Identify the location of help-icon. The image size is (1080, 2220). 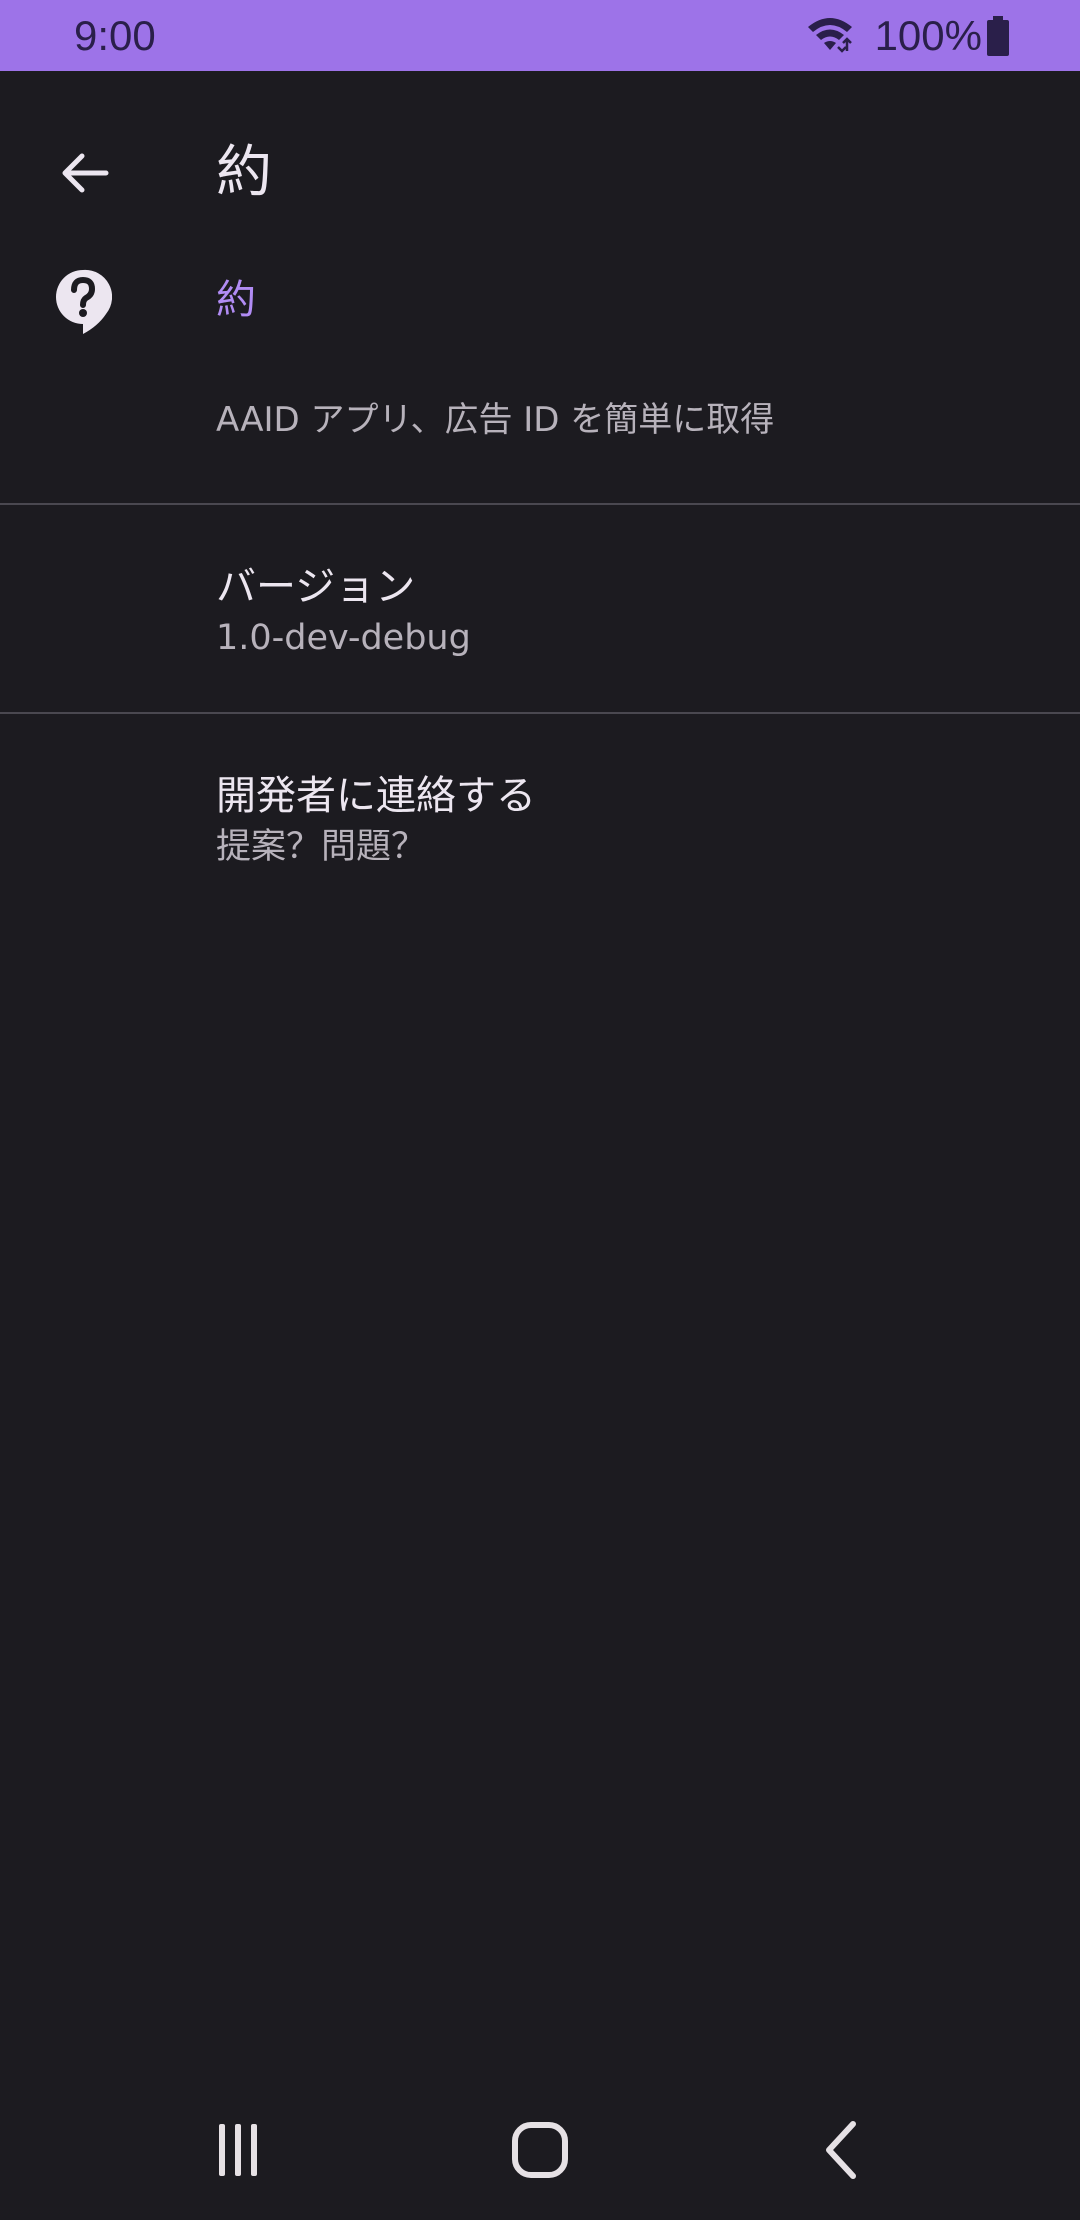
(83, 301).